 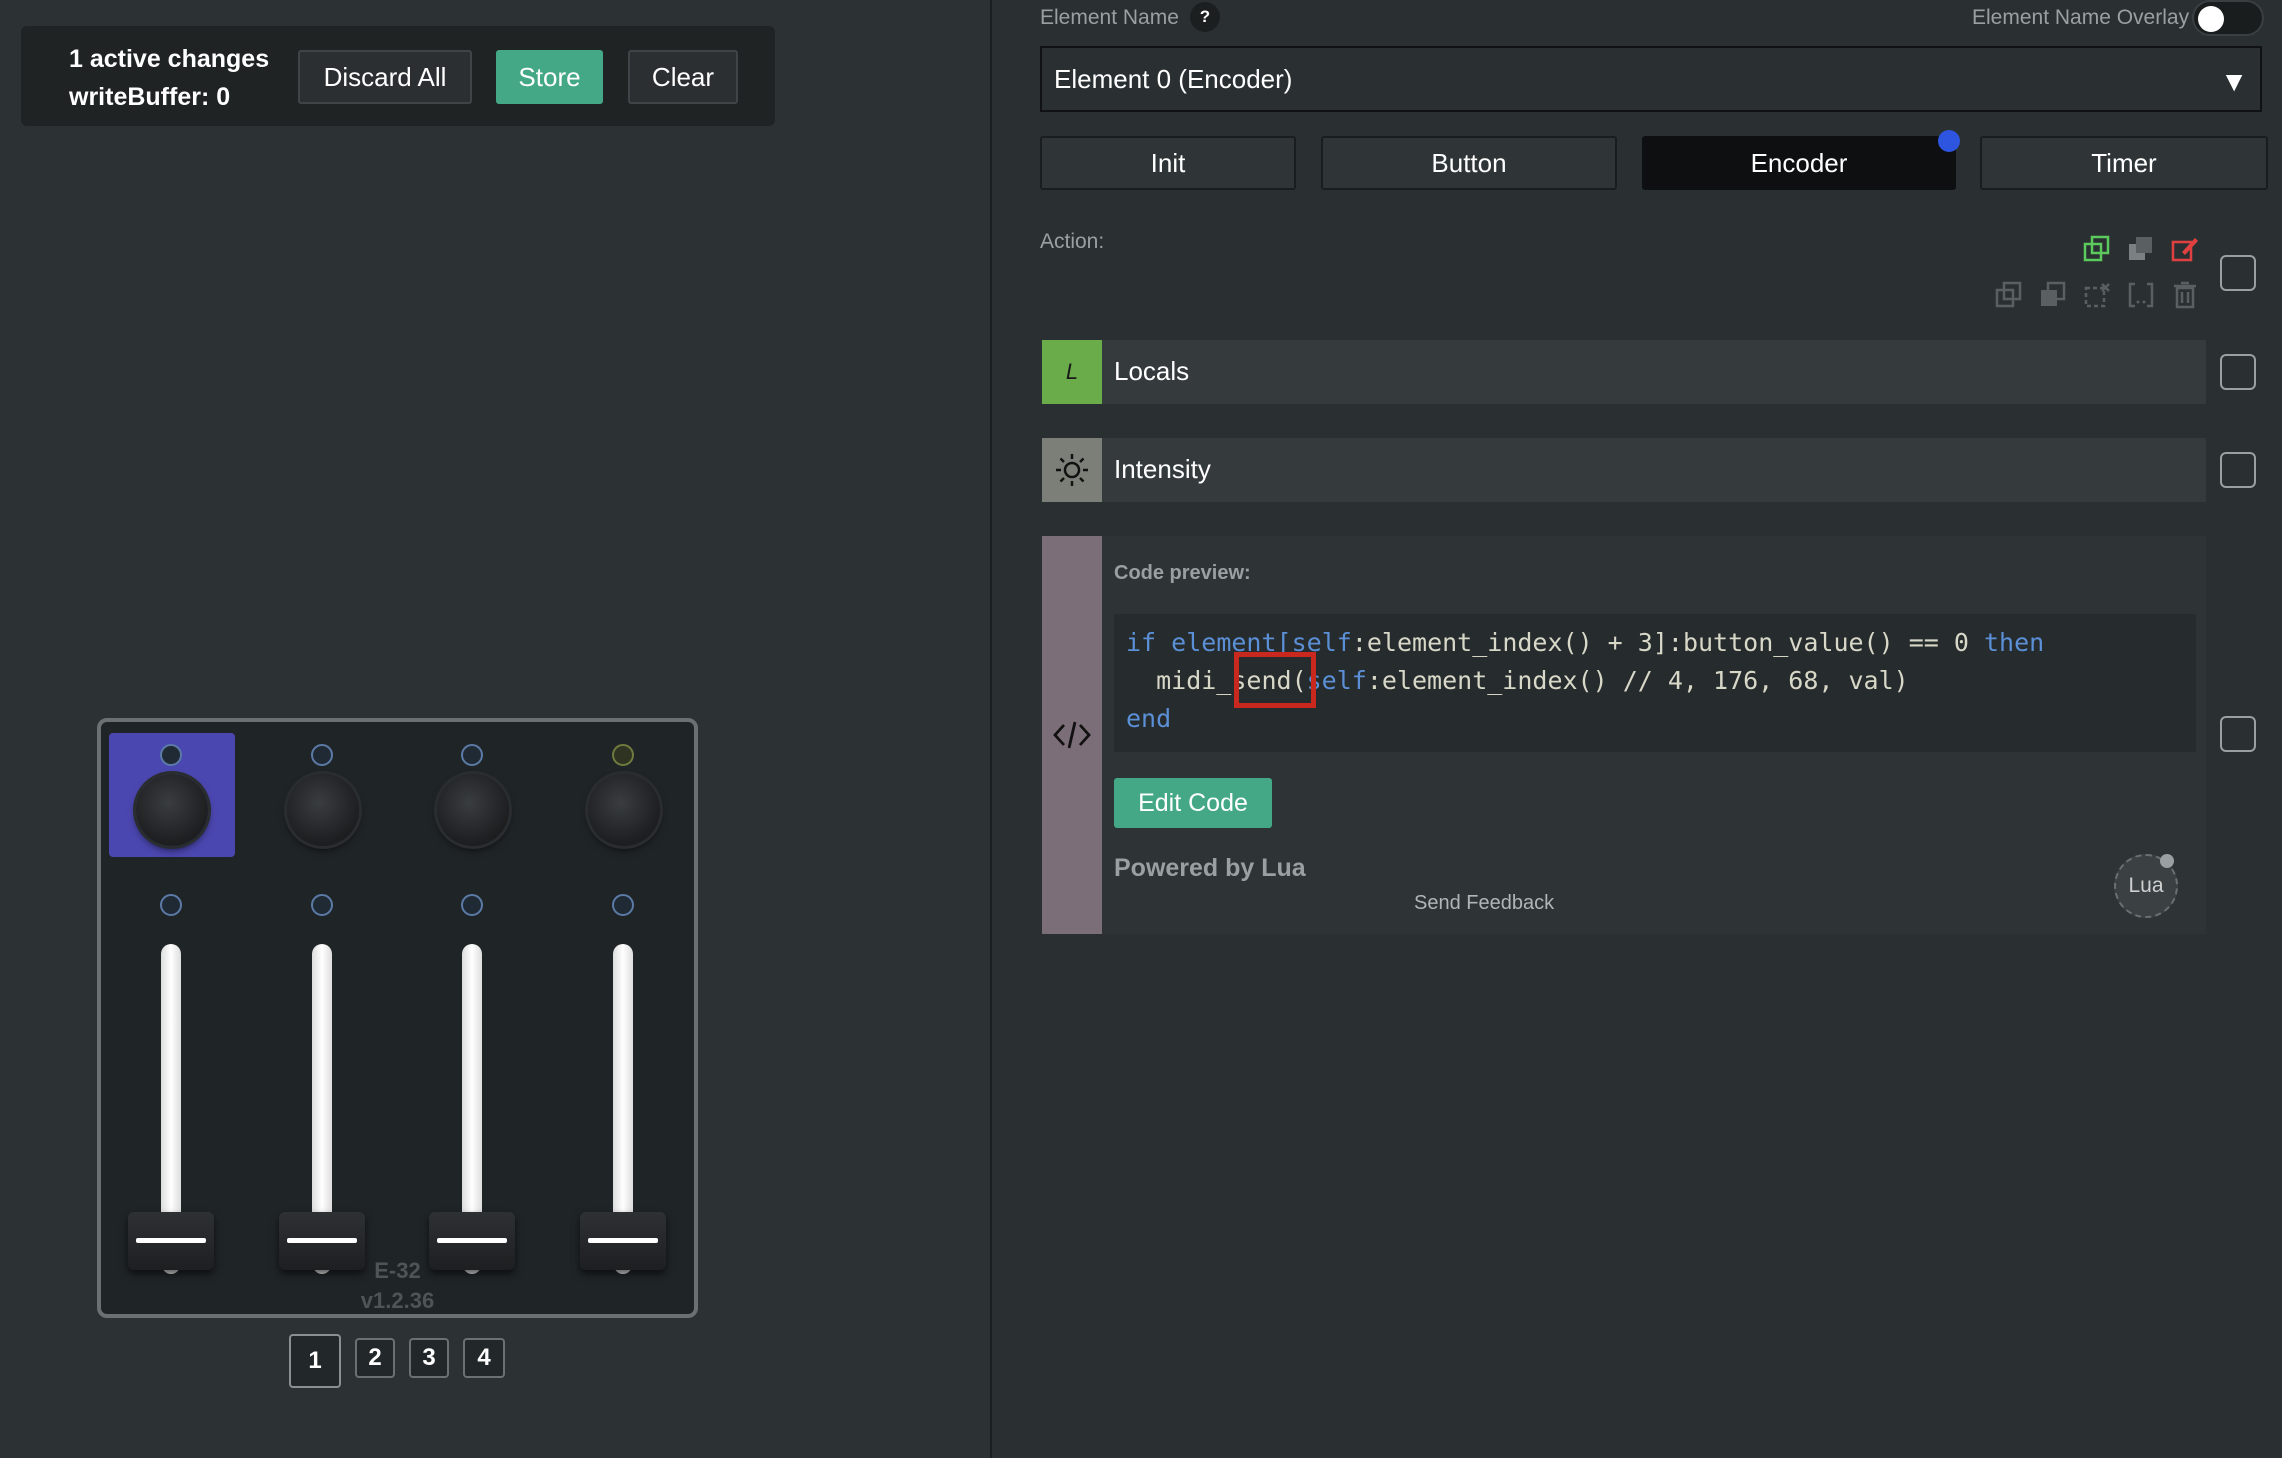 I want to click on page-button-3: 3, so click(x=429, y=1358).